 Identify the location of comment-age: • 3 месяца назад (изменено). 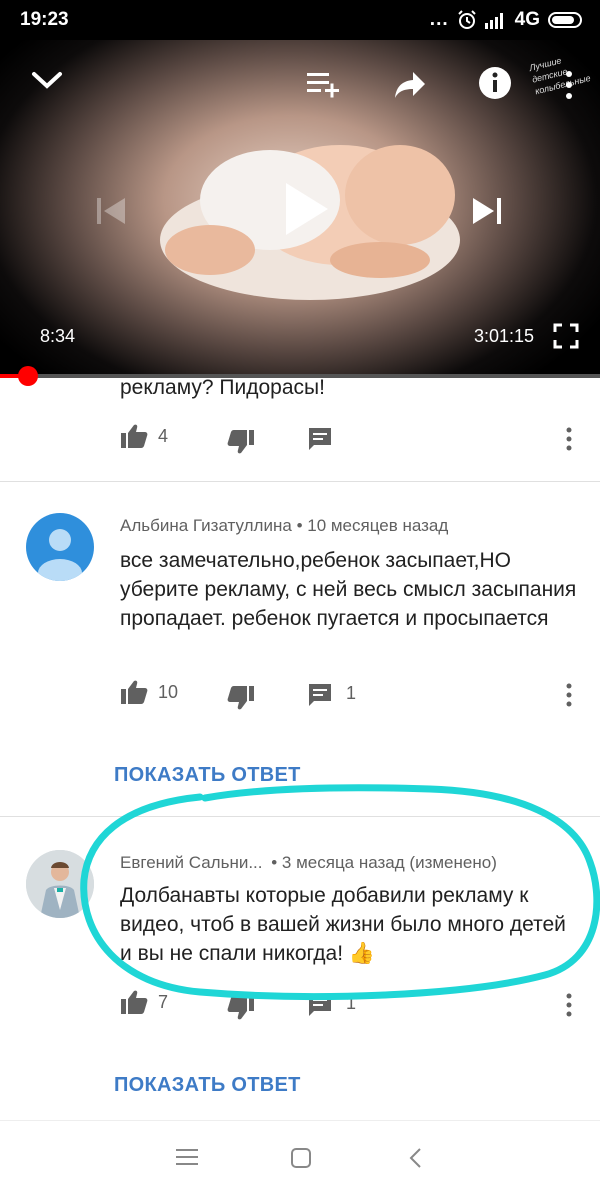
(384, 862).